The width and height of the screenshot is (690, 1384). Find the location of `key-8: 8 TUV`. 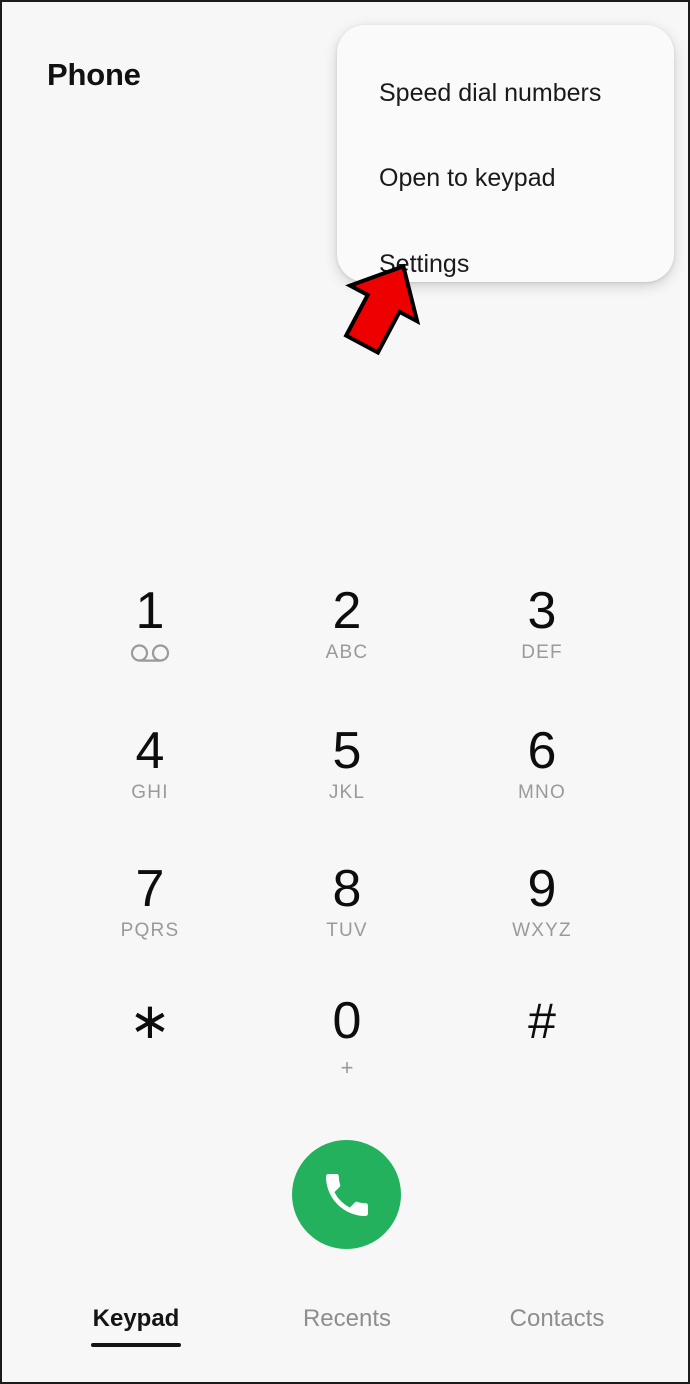

key-8: 8 TUV is located at coordinates (347, 901).